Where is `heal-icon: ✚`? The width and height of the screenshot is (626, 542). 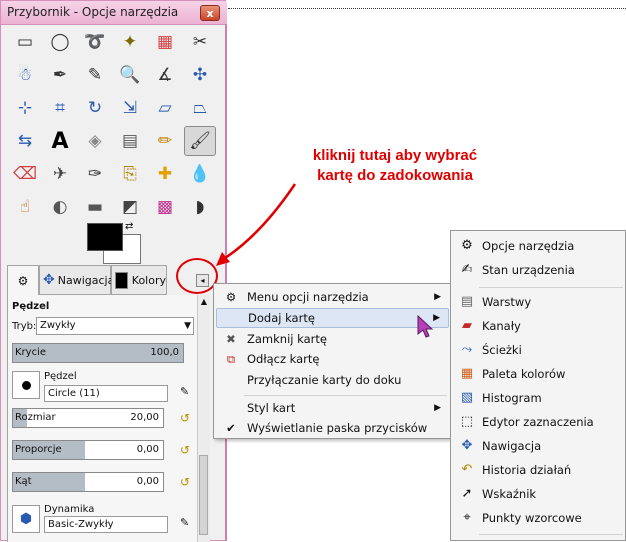 heal-icon: ✚ is located at coordinates (165, 174).